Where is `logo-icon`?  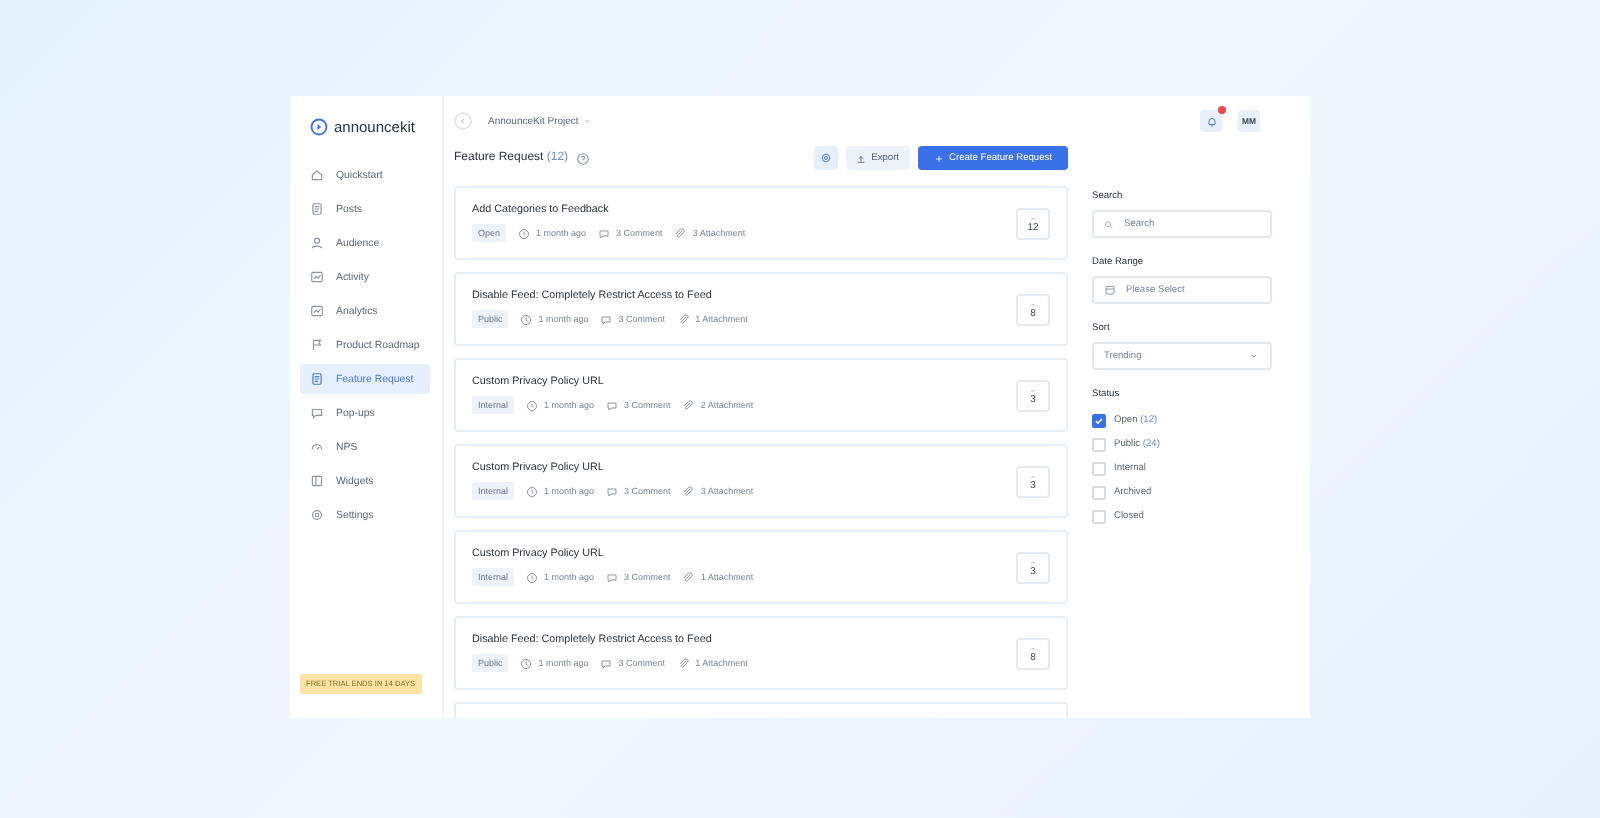
logo-icon is located at coordinates (319, 127).